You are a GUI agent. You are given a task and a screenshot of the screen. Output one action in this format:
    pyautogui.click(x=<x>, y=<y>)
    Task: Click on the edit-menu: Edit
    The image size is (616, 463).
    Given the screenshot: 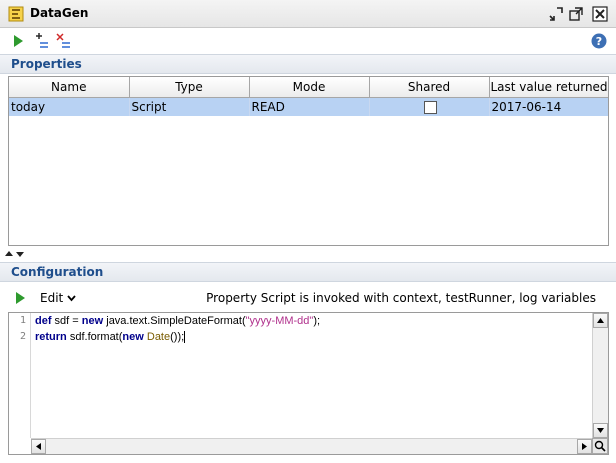 What is the action you would take?
    pyautogui.click(x=58, y=298)
    